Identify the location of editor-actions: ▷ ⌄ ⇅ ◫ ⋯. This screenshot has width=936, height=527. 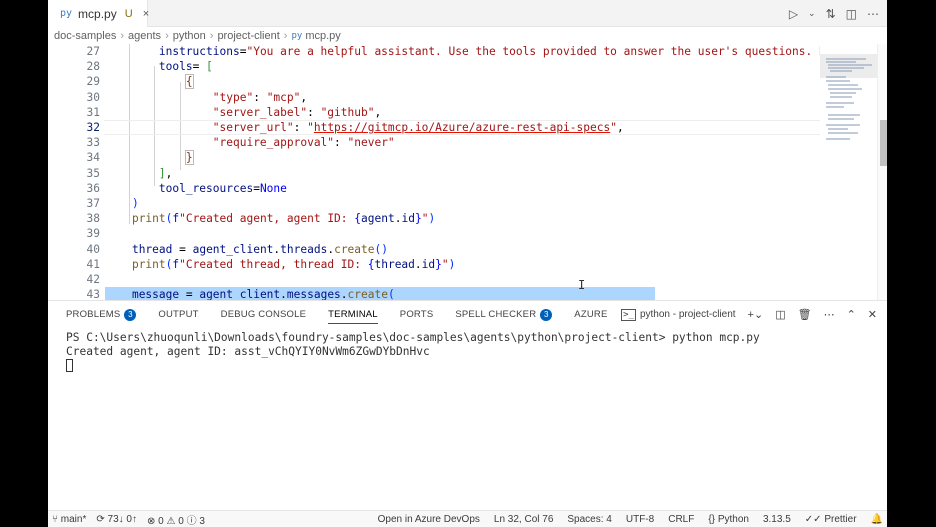
(834, 13).